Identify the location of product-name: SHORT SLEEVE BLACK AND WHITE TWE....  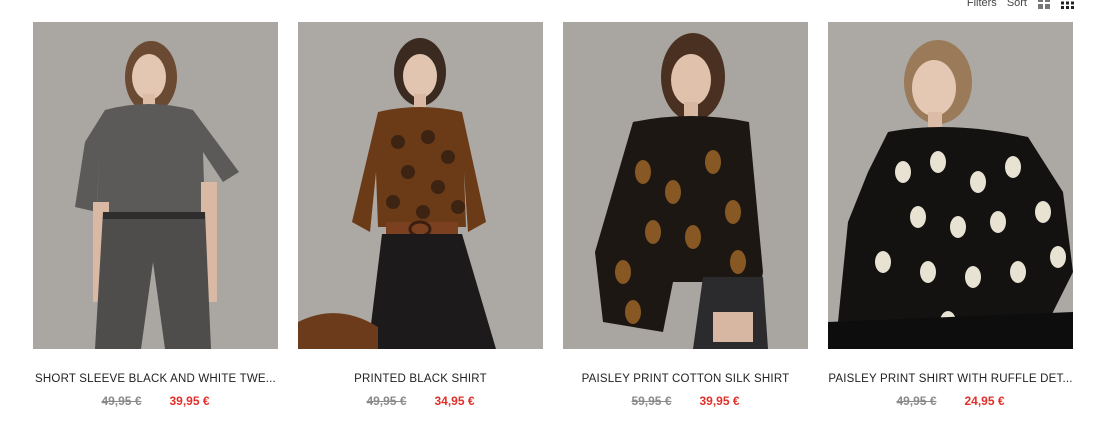
(155, 379).